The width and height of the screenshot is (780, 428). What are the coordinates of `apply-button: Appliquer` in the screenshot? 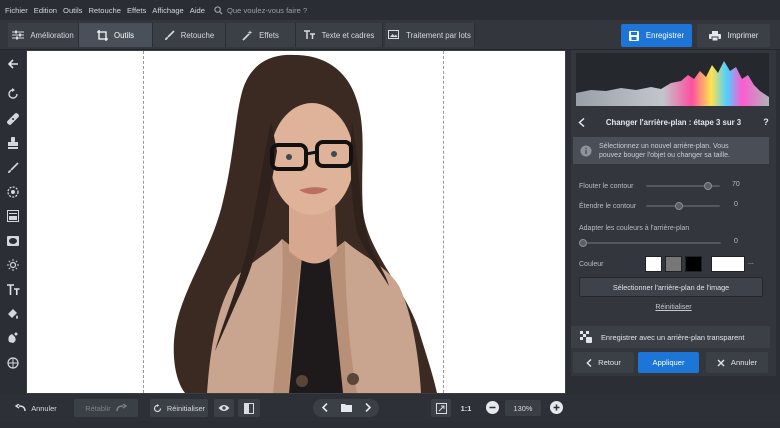 It's located at (668, 362).